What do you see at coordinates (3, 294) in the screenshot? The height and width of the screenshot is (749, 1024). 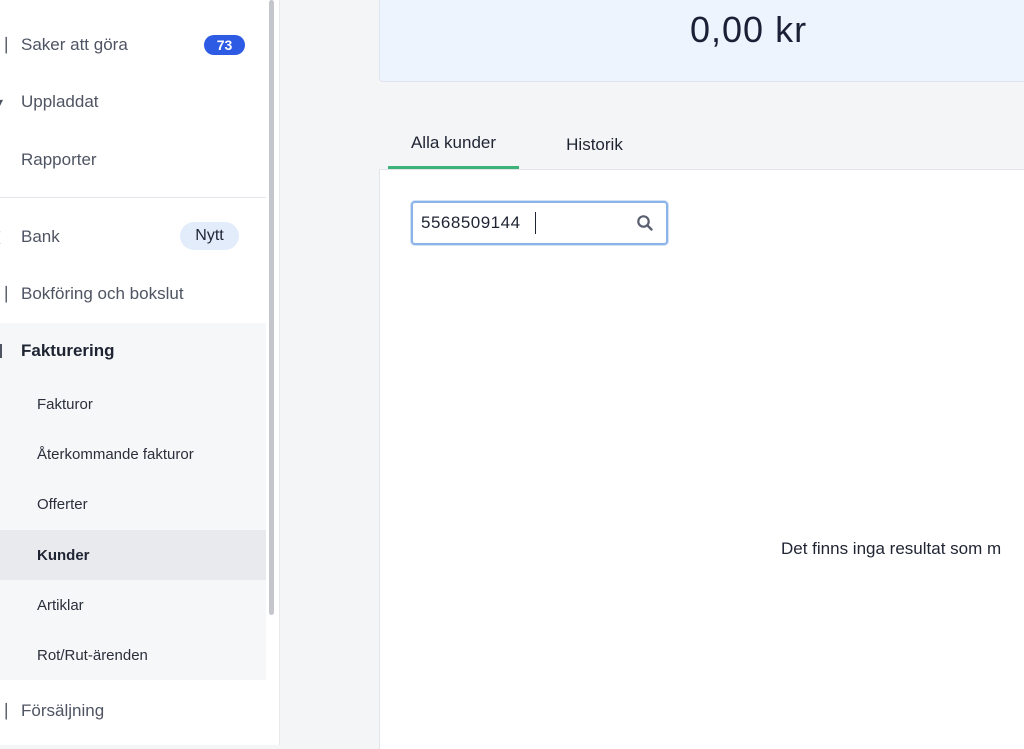 I see `bookkeeping-icon: ▕` at bounding box center [3, 294].